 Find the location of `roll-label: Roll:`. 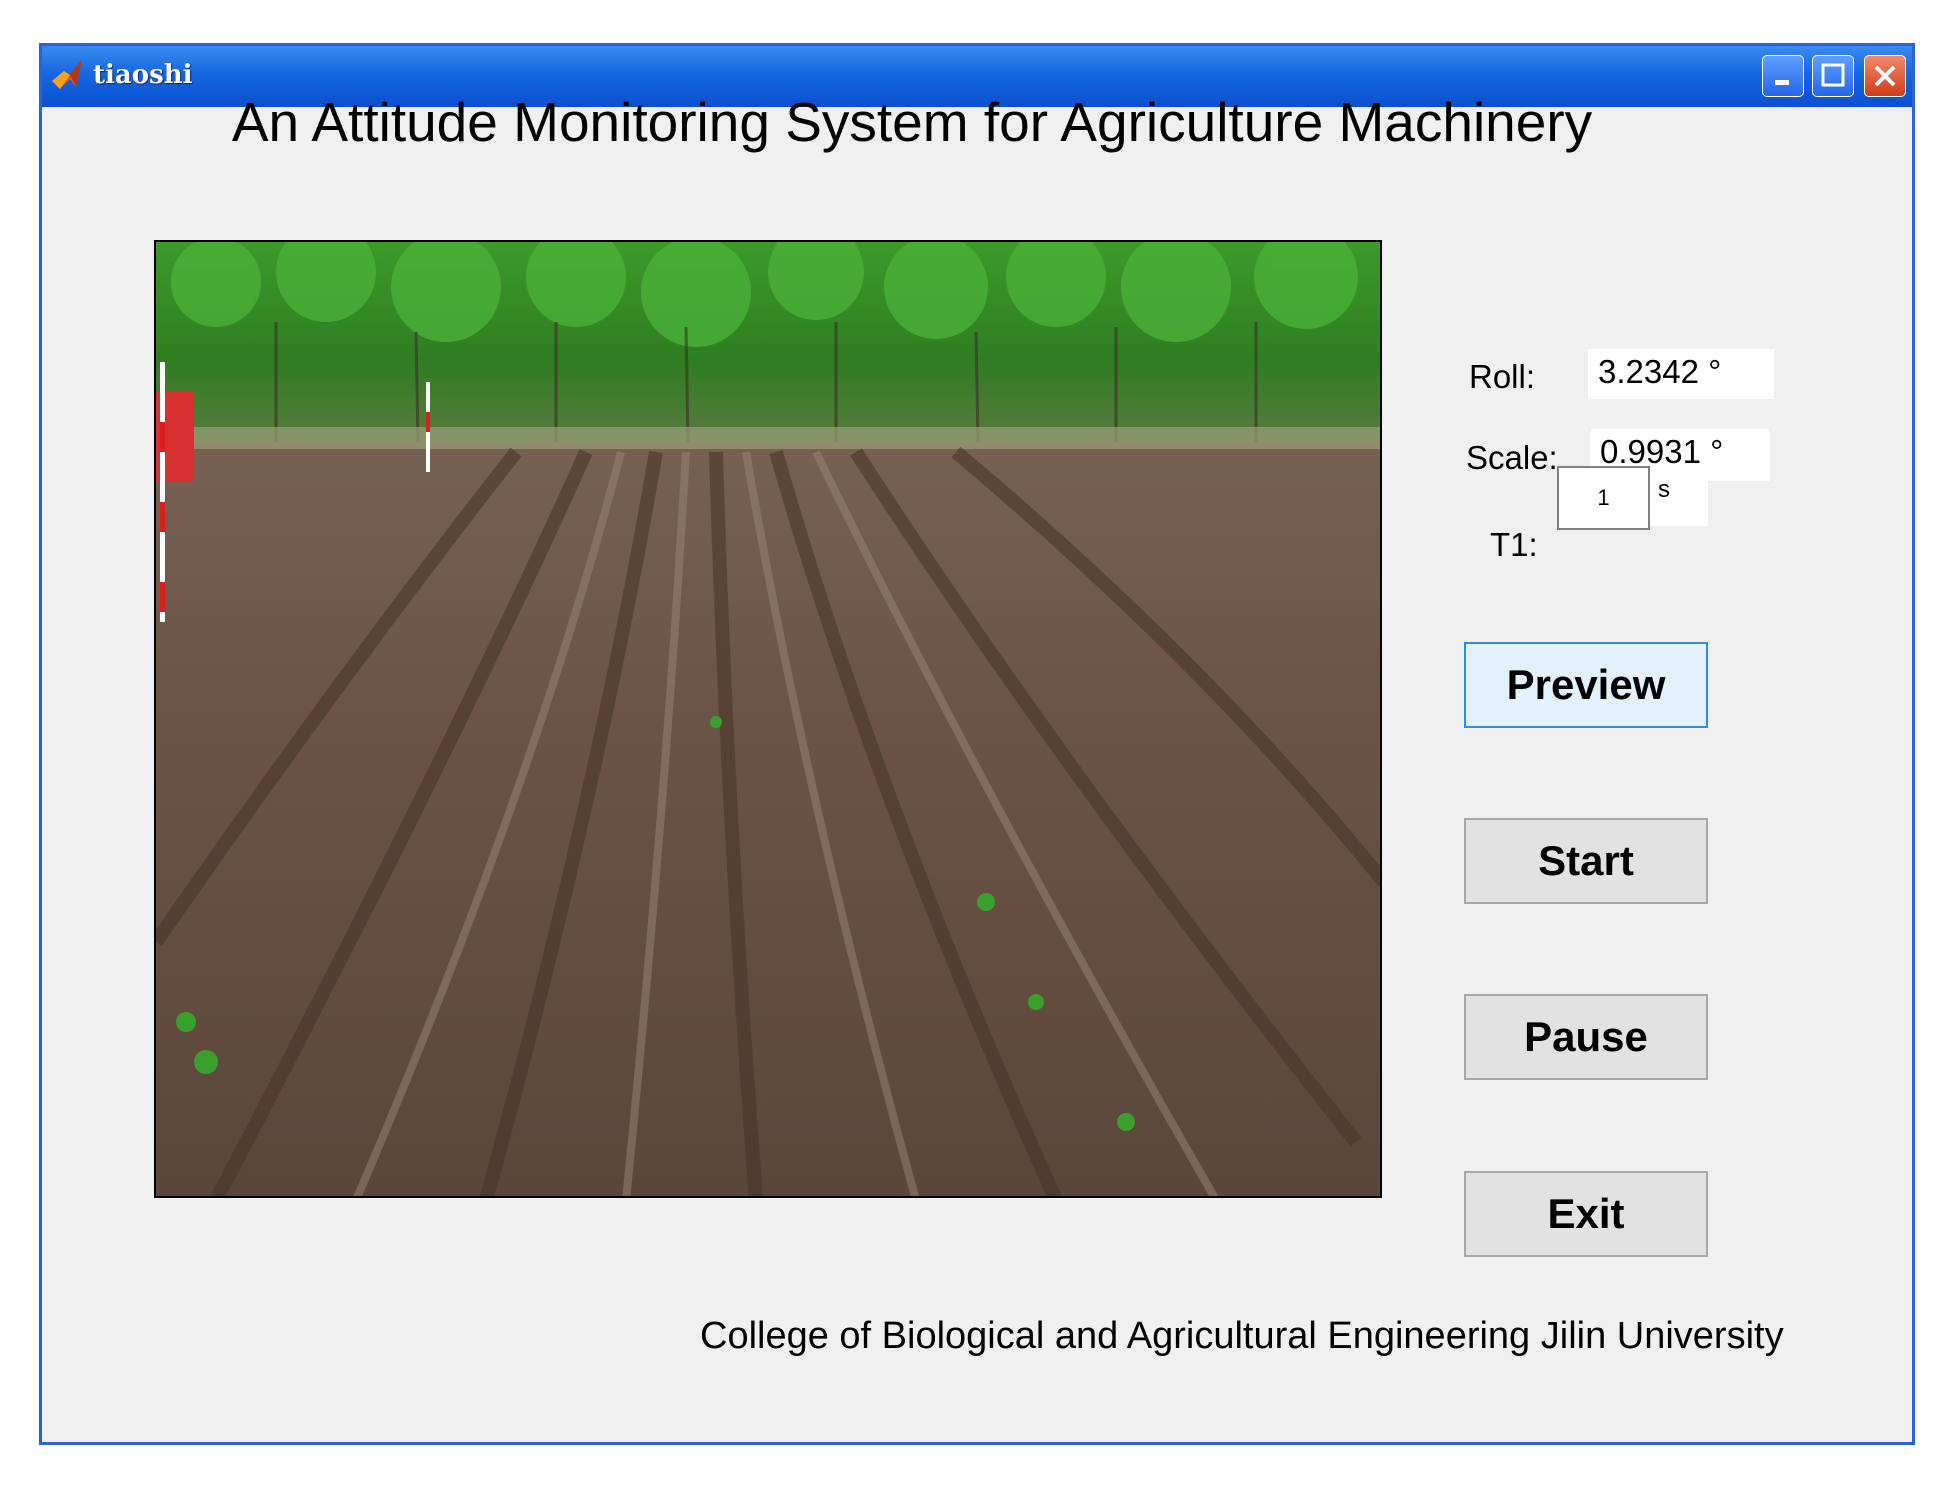

roll-label: Roll: is located at coordinates (1502, 376).